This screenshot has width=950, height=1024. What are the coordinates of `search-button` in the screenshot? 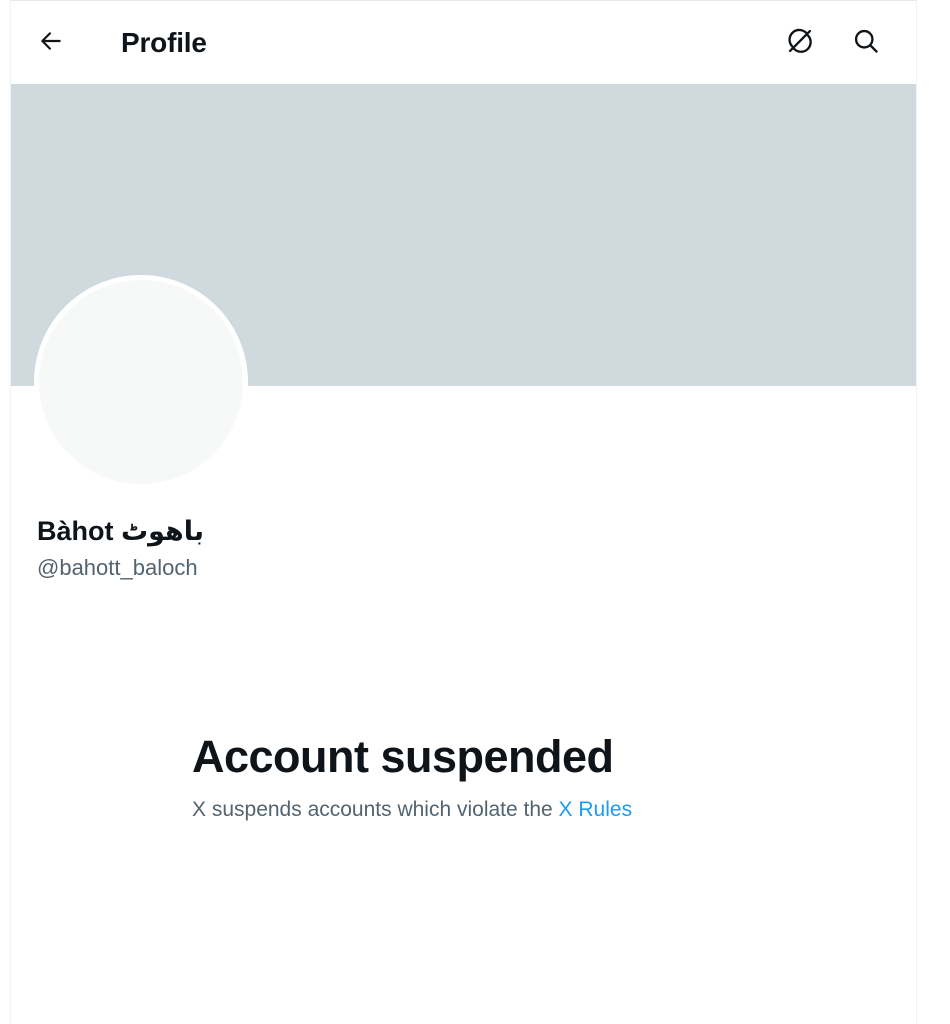 It's located at (866, 43).